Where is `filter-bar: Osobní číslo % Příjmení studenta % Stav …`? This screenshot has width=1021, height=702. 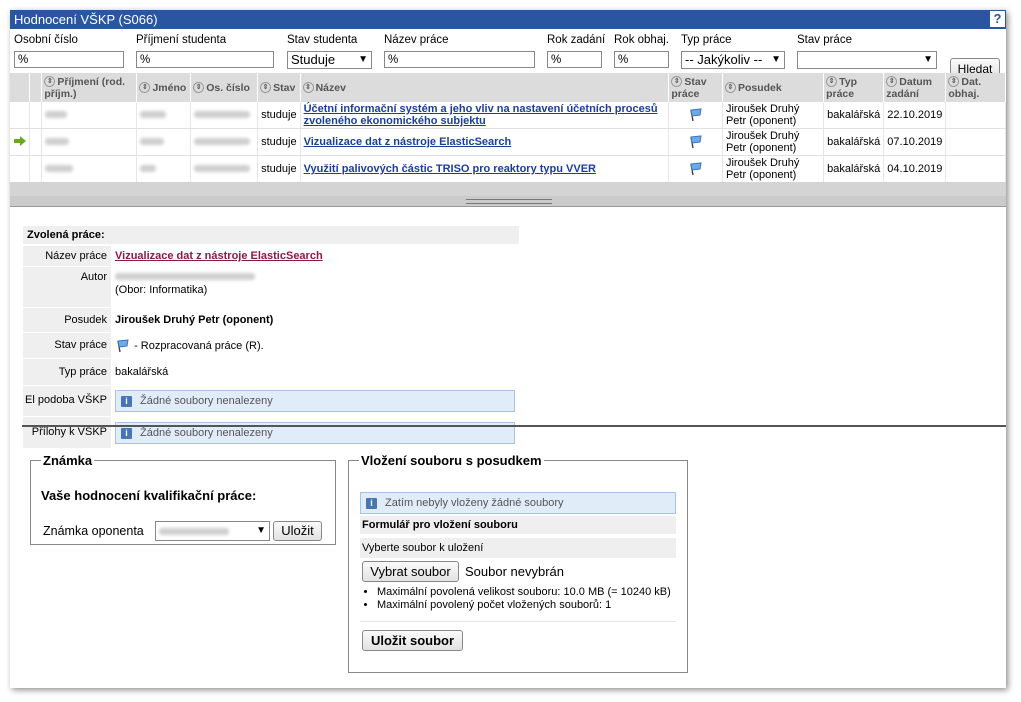 filter-bar: Osobní číslo % Příjmení studenta % Stav … is located at coordinates (508, 54).